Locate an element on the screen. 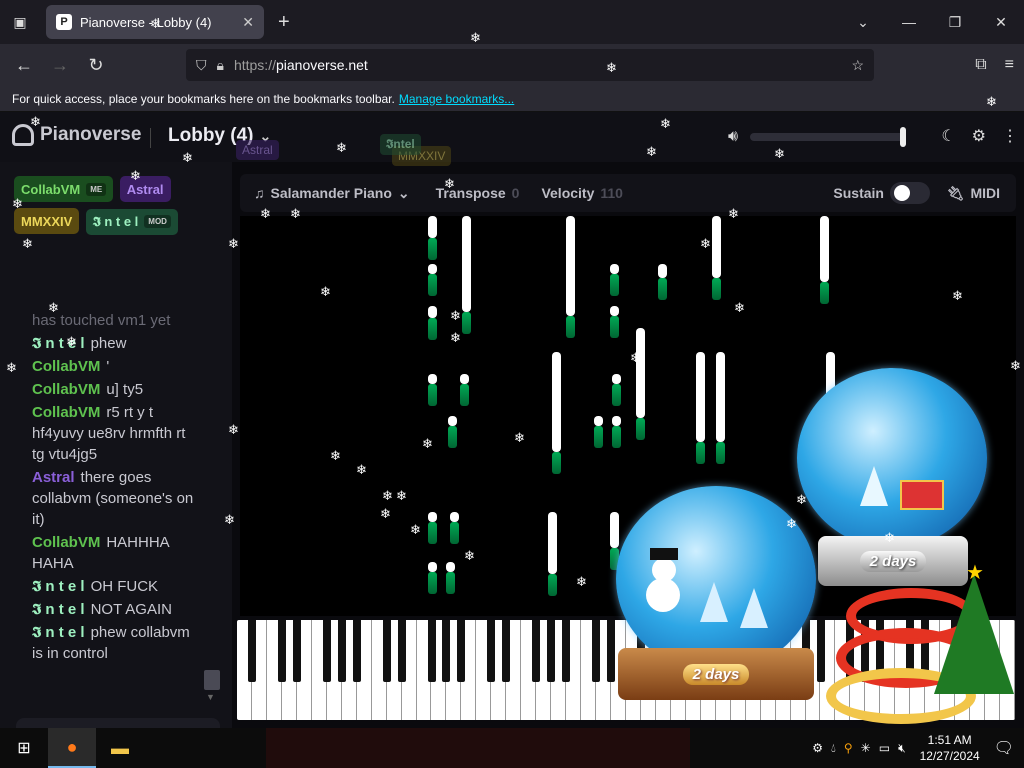 The height and width of the screenshot is (768, 1024). tab-close-icon: ✕ is located at coordinates (248, 22).